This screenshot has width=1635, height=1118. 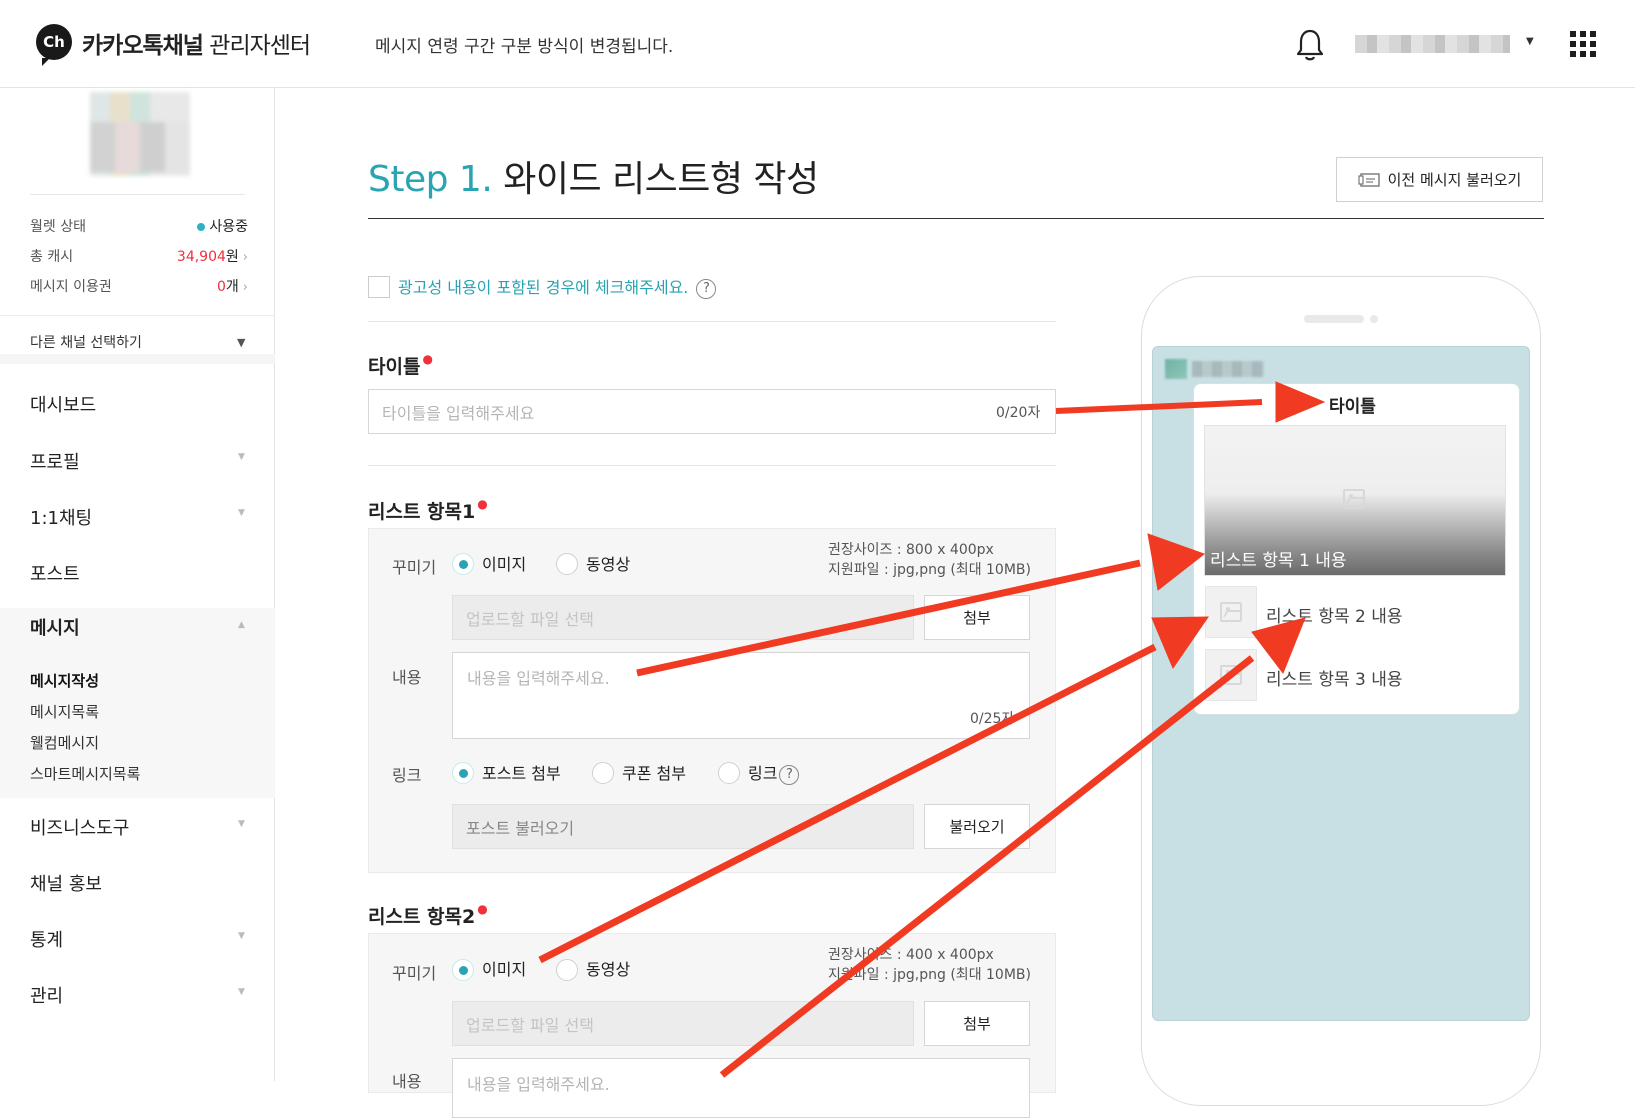 What do you see at coordinates (85, 773) in the screenshot?
I see `nav-sub-smart-list: 스마트메시지목록` at bounding box center [85, 773].